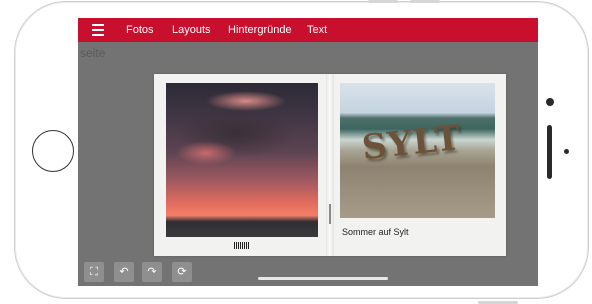 This screenshot has height=304, width=592. I want to click on sylt-beach-photo: SYLT, so click(417, 150).